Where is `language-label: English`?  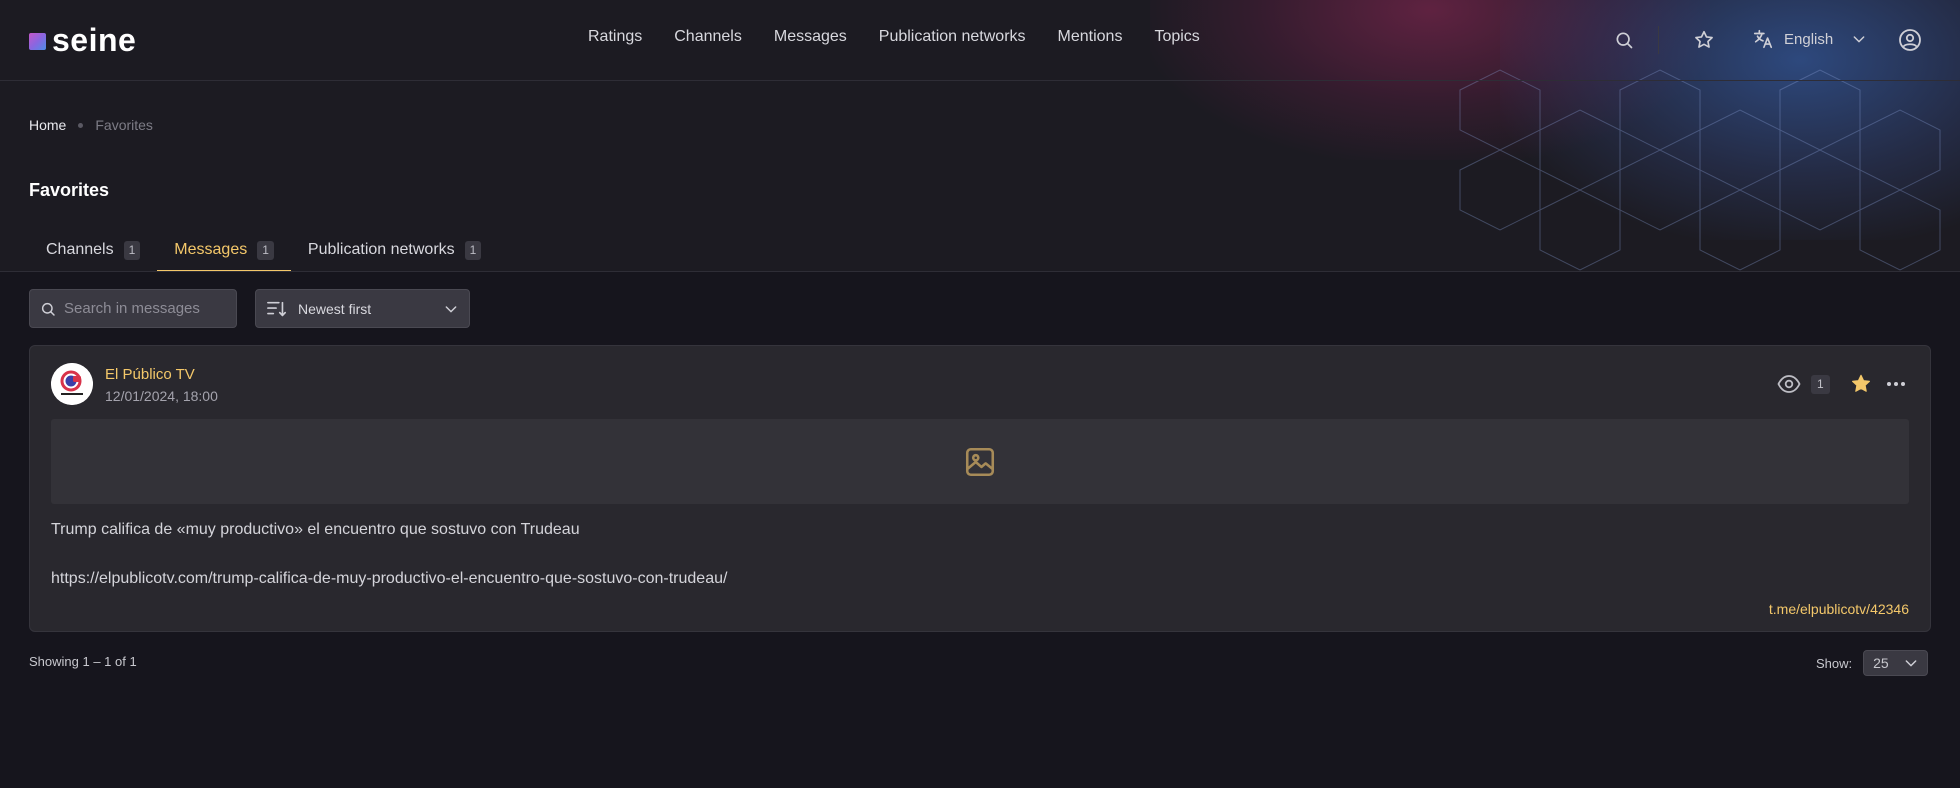 language-label: English is located at coordinates (1809, 39).